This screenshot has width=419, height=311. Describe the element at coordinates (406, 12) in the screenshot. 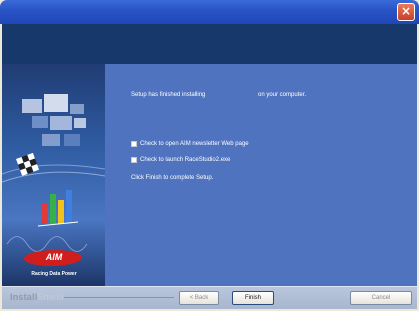

I see `close-button: ×` at that location.